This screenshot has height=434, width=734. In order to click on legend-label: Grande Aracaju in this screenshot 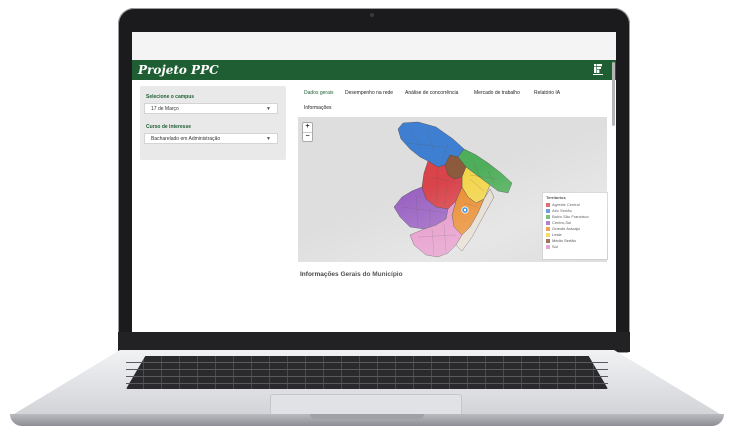, I will do `click(566, 228)`.